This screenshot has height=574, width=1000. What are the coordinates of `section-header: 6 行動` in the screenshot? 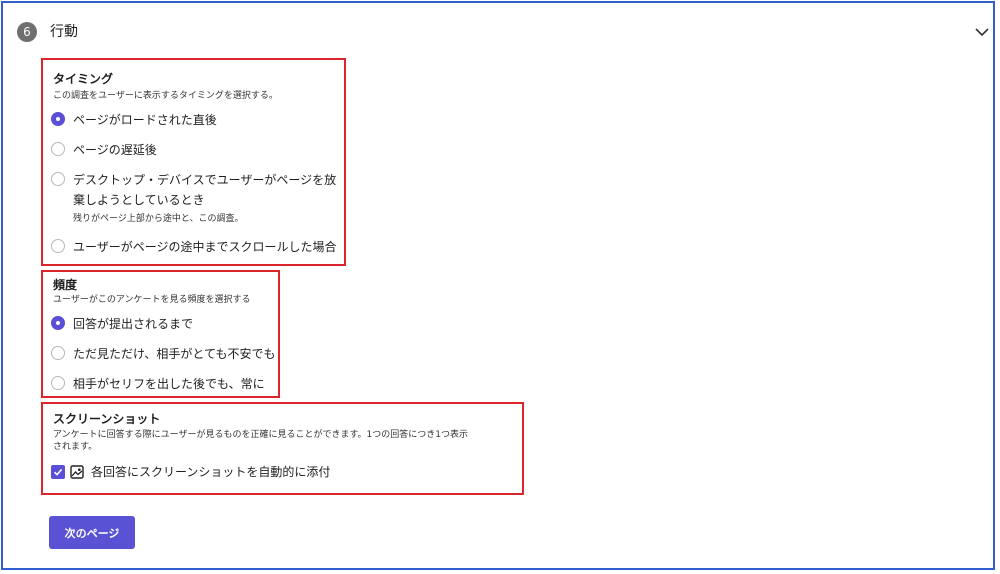 It's located at (498, 31).